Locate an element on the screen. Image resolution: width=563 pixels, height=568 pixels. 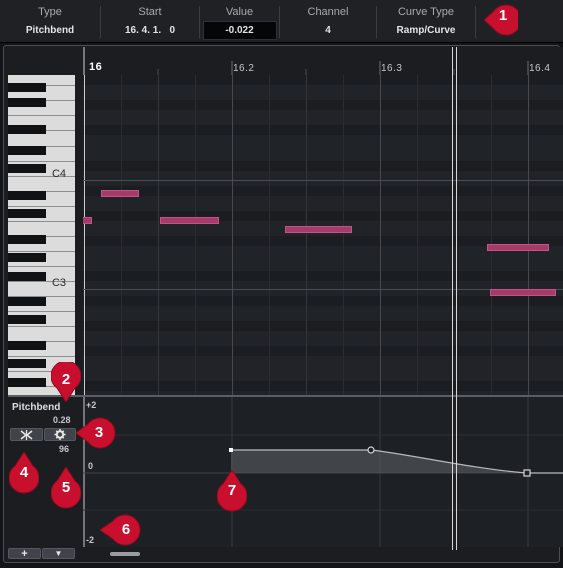
curve-handle is located at coordinates (371, 450).